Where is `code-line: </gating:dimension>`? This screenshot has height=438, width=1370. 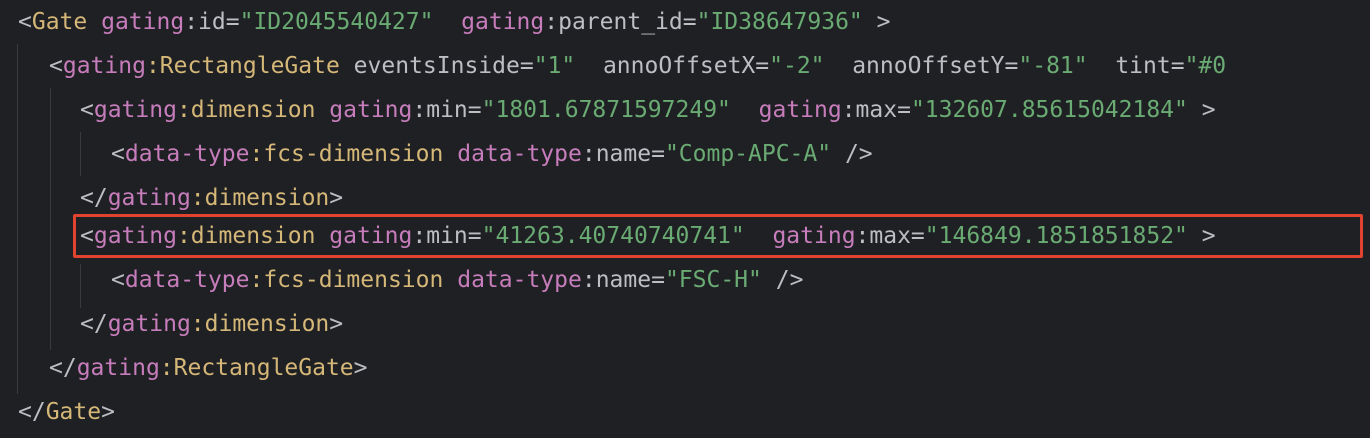
code-line: </gating:dimension> is located at coordinates (211, 324).